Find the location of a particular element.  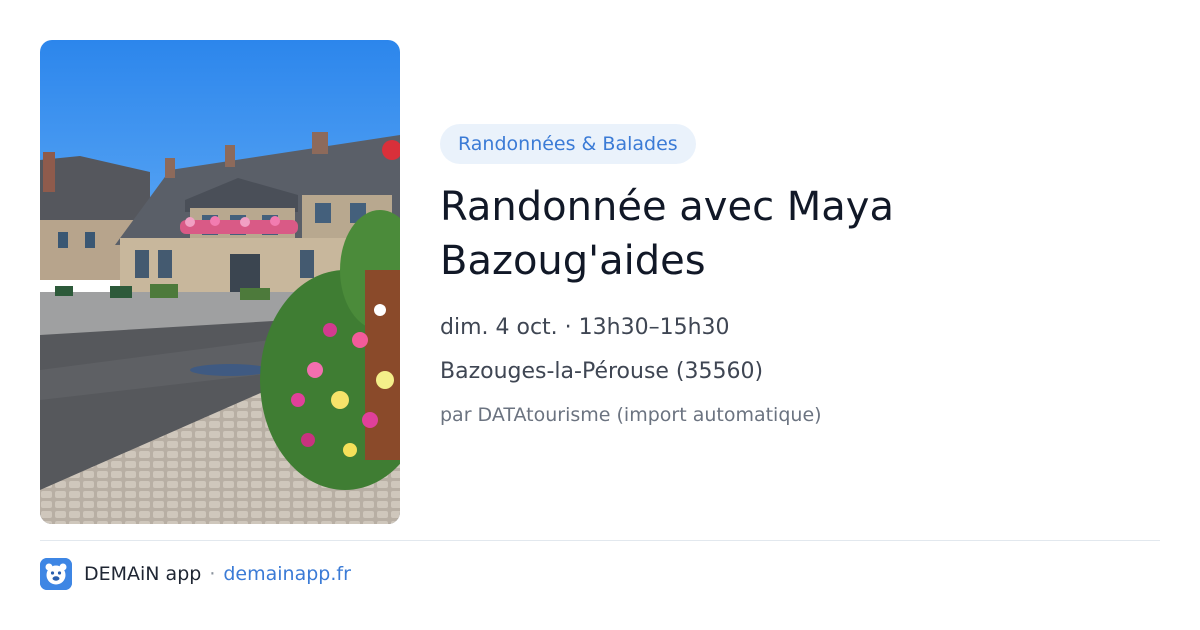

app-website-link: demainapp.fr is located at coordinates (287, 574).